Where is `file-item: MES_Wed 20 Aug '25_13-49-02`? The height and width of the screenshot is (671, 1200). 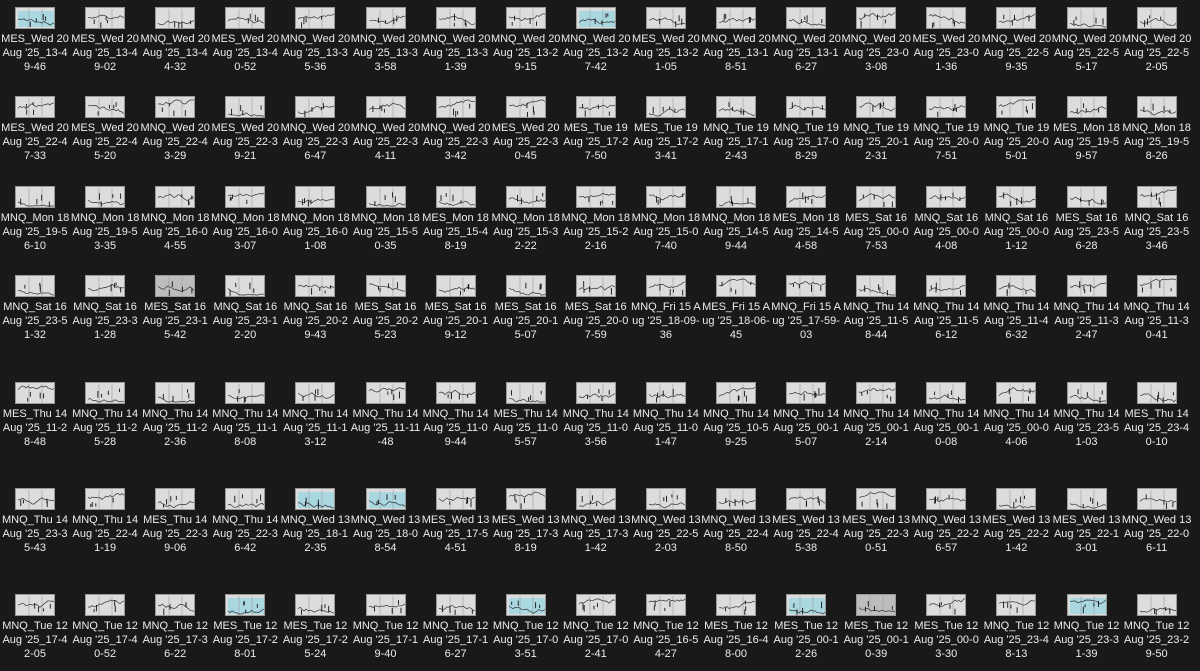 file-item: MES_Wed 20 Aug '25_13-49-02 is located at coordinates (105, 40).